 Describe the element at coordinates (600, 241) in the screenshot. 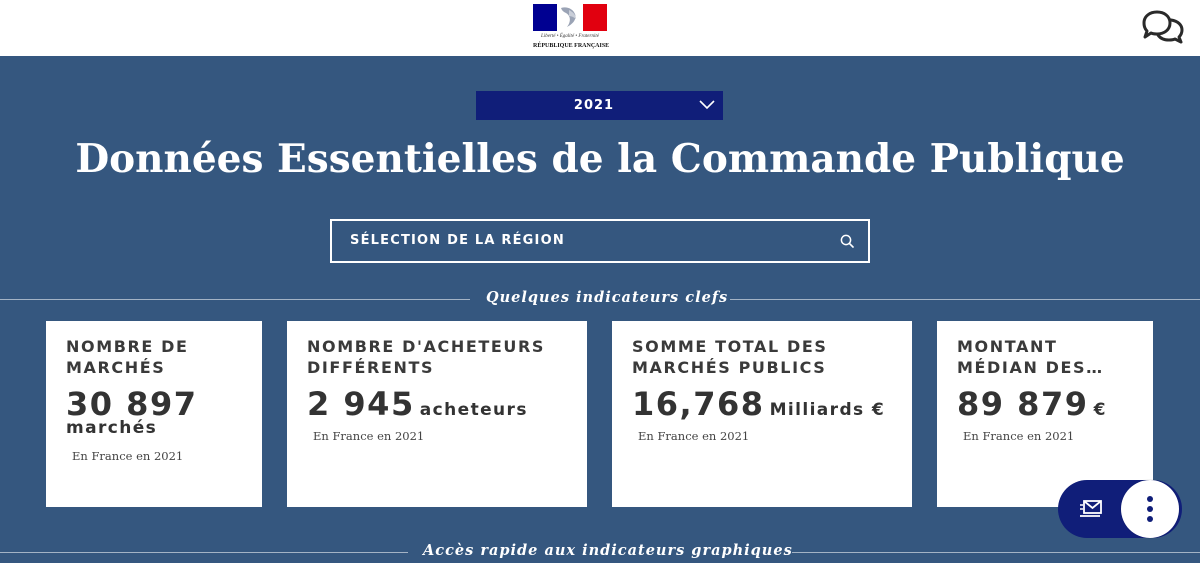

I see `region-search-input: SÉLECTION DE LA RÉGION` at that location.